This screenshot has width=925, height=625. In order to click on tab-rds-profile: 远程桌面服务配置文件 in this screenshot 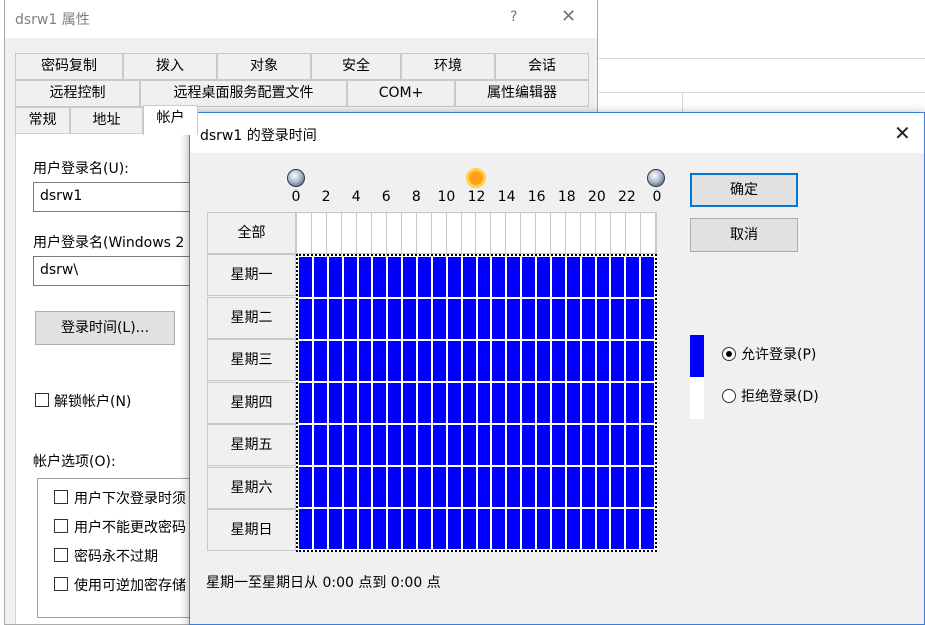, I will do `click(243, 93)`.